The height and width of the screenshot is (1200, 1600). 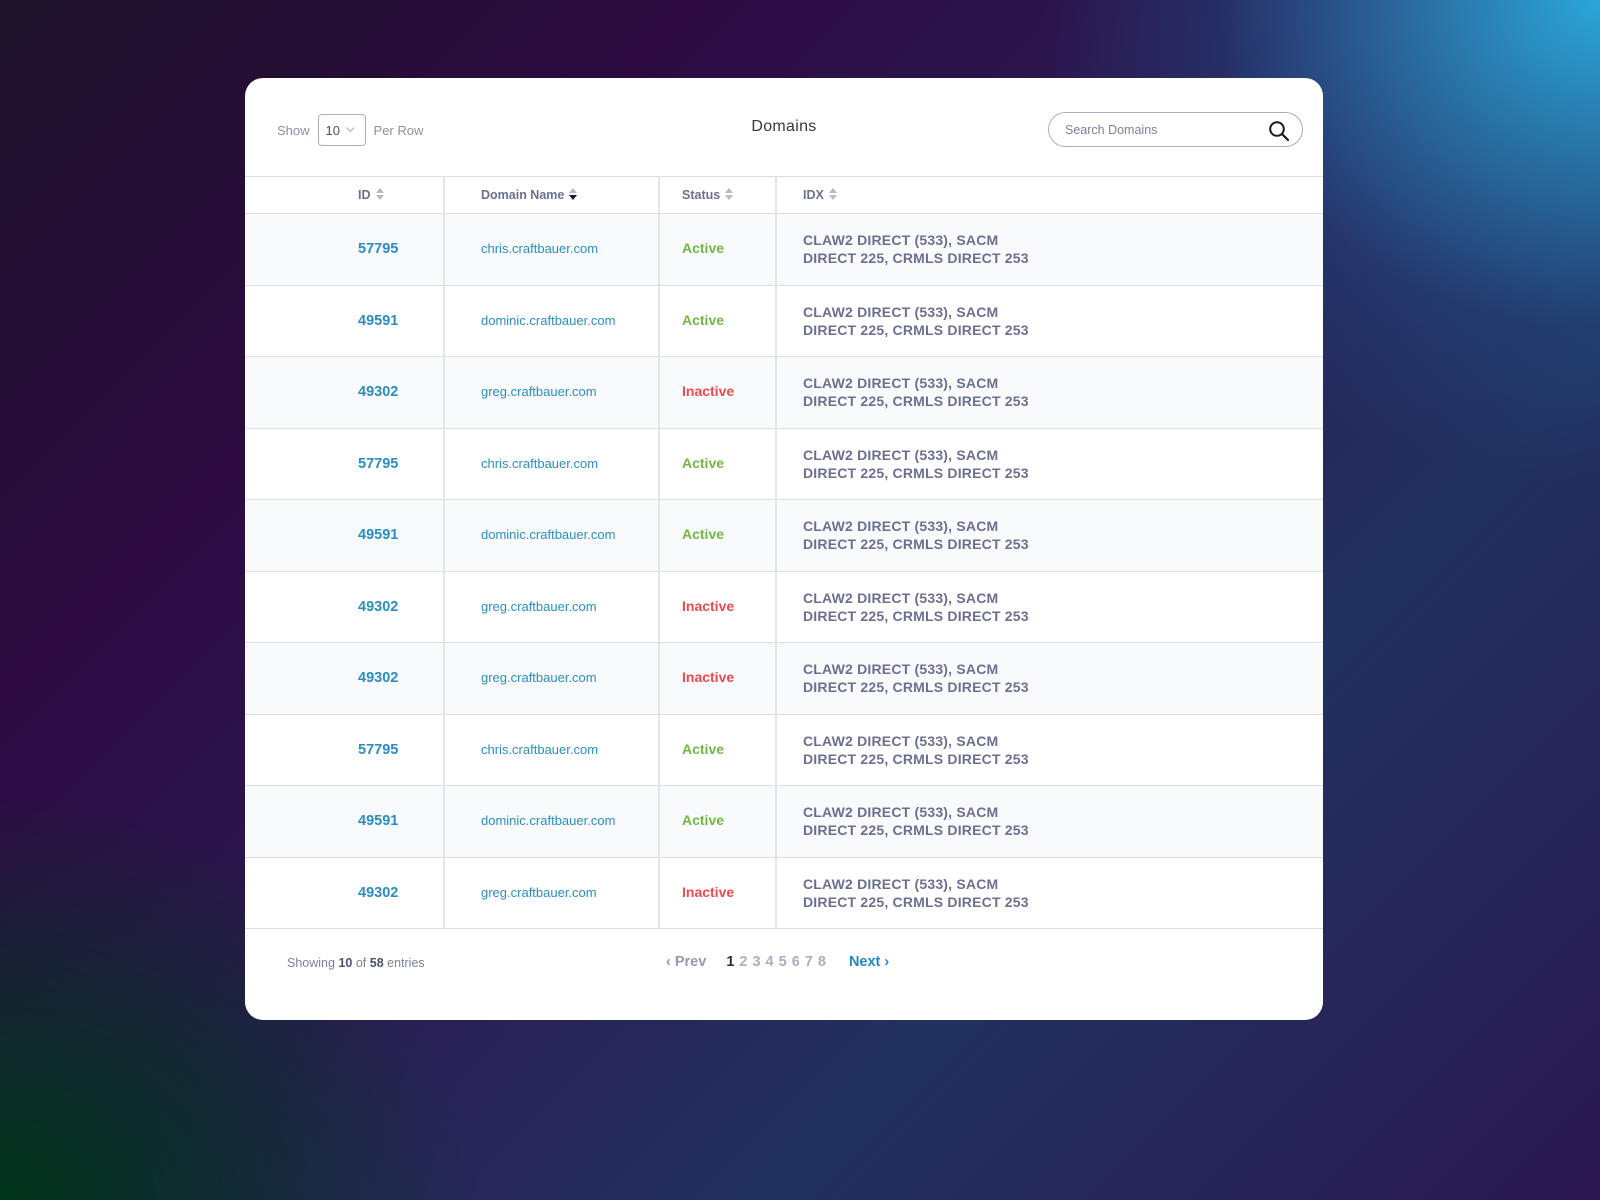 I want to click on page-number-3: 3, so click(x=756, y=962).